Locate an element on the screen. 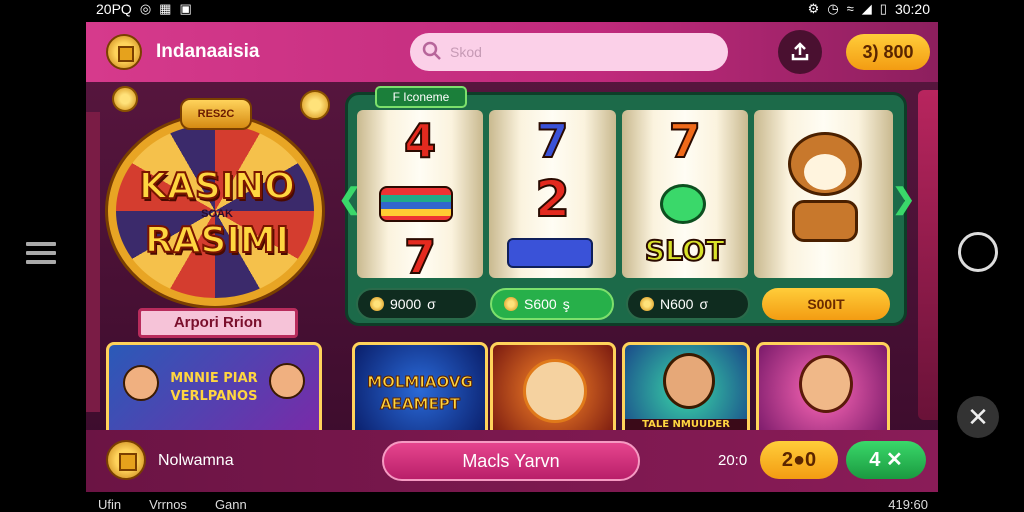  bet-option-3: N600 σ is located at coordinates (688, 304).